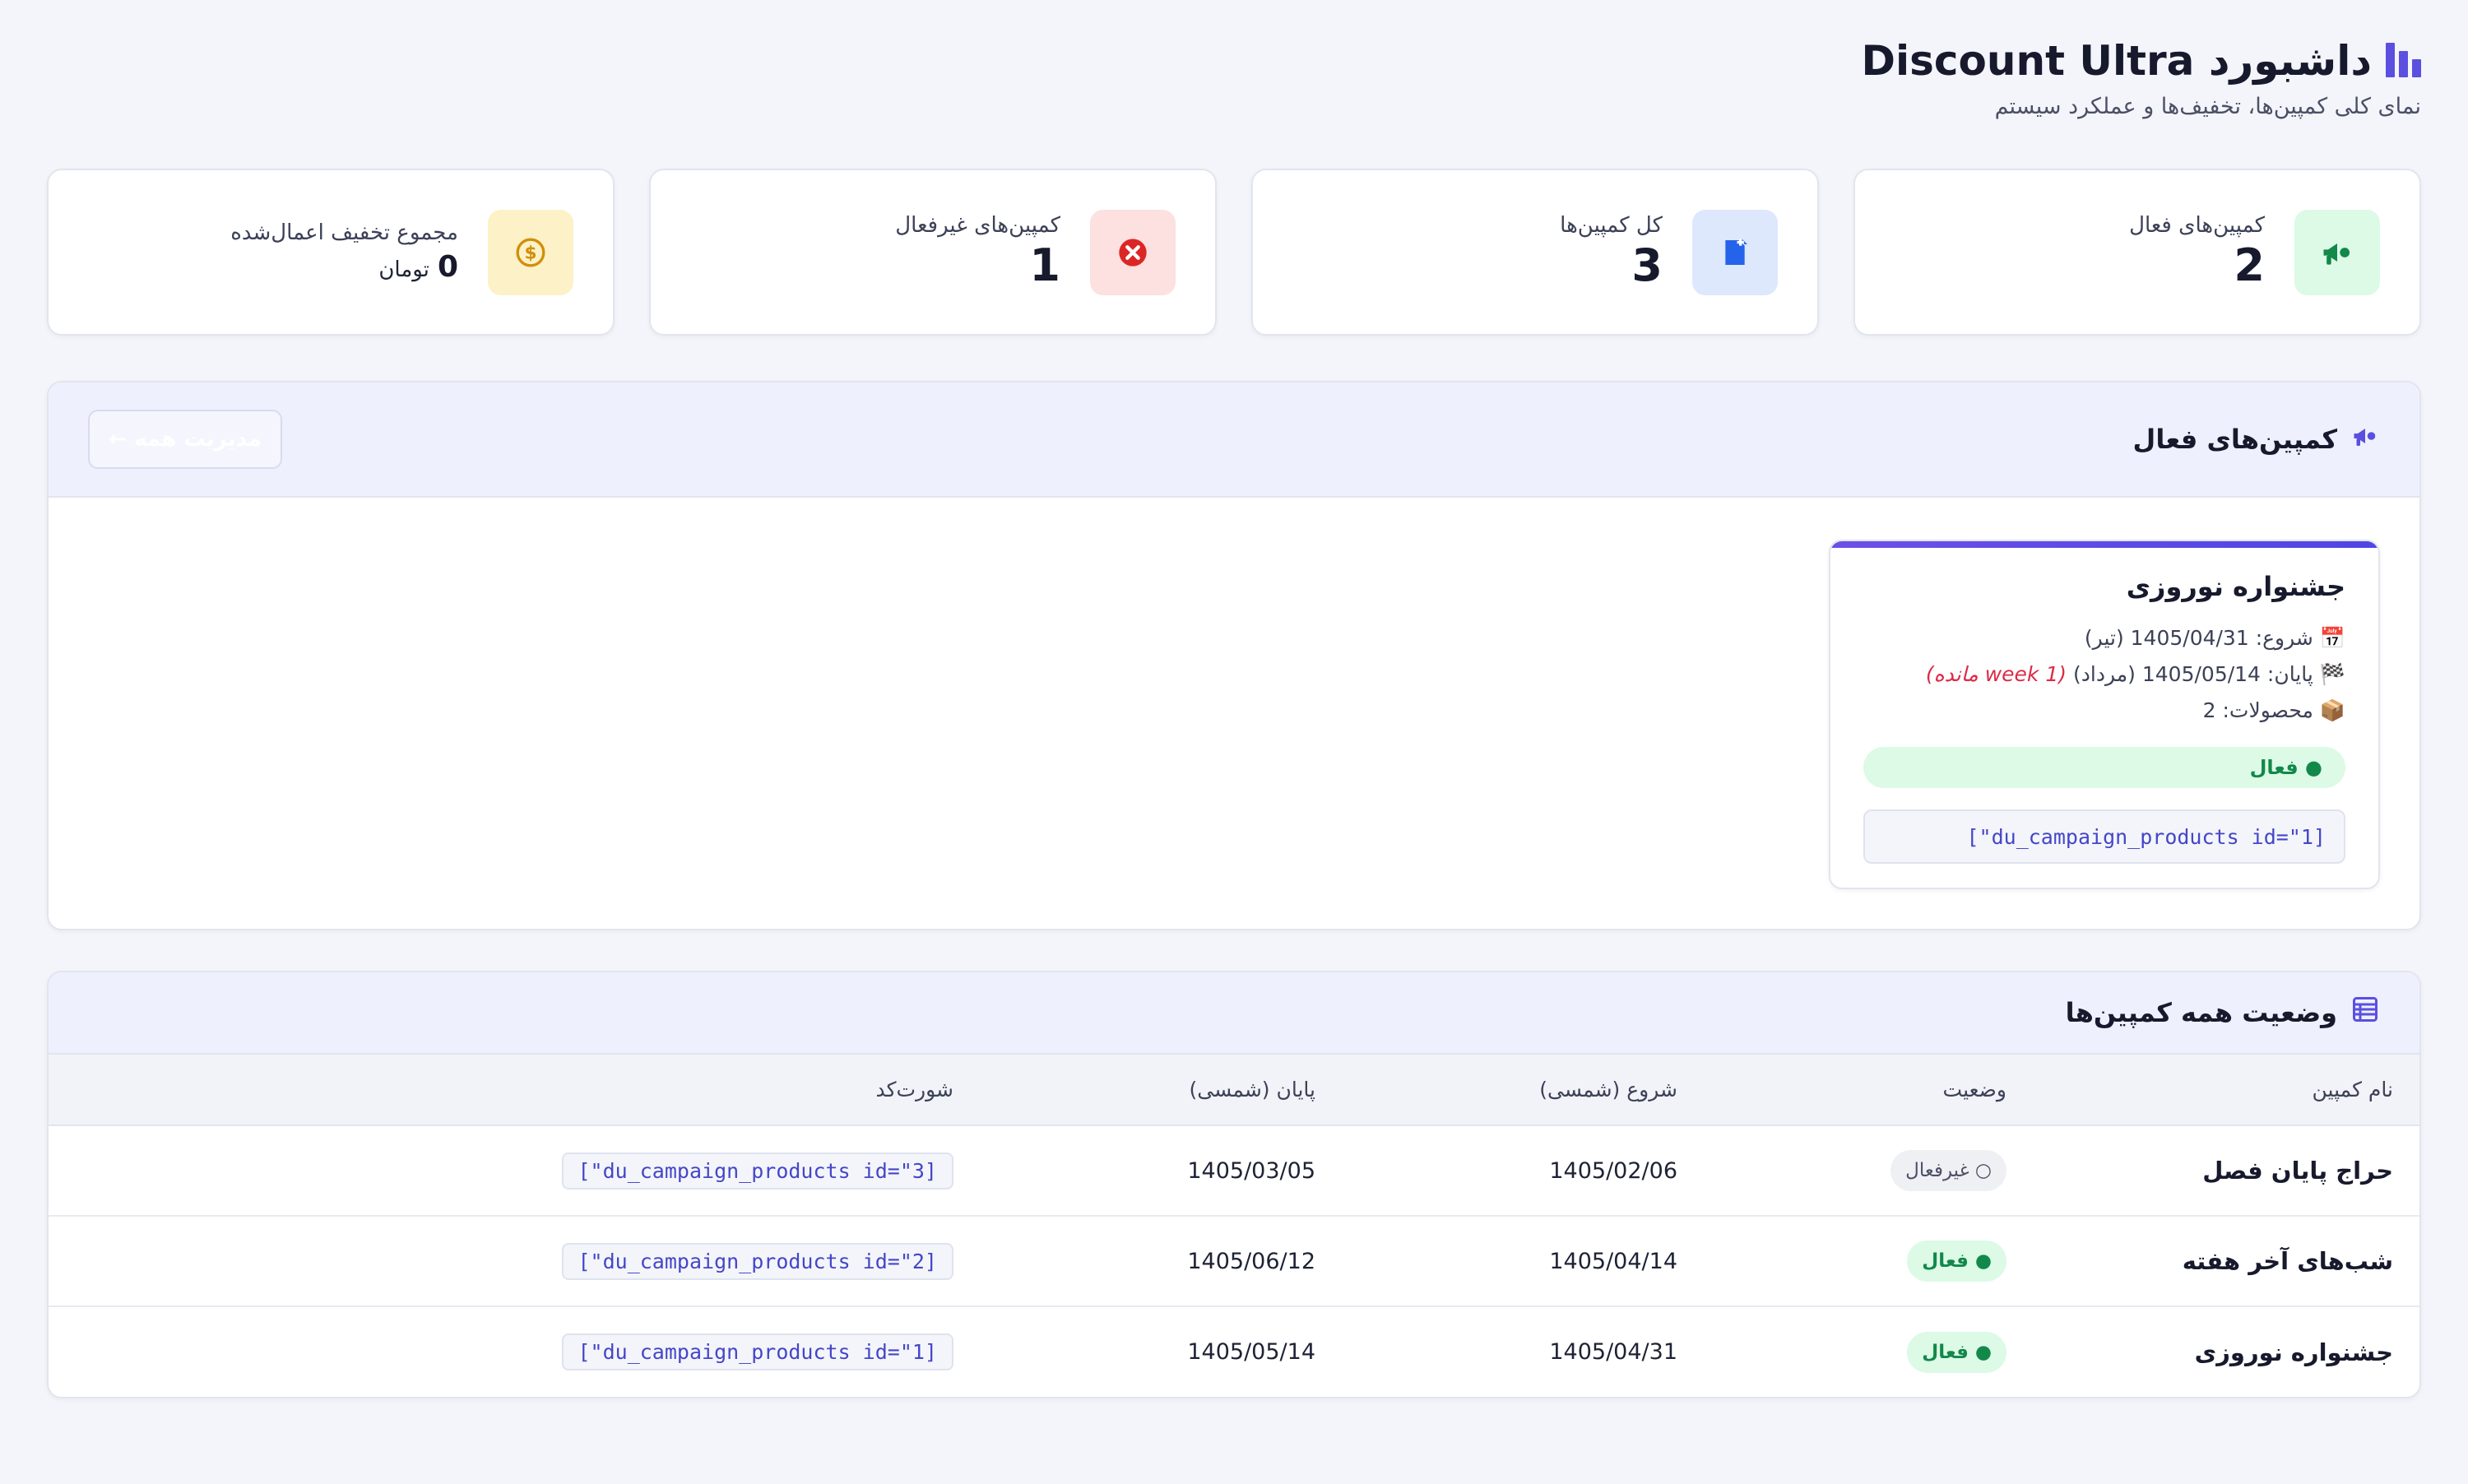 This screenshot has width=2468, height=1484. I want to click on stat-value: 0, so click(447, 267).